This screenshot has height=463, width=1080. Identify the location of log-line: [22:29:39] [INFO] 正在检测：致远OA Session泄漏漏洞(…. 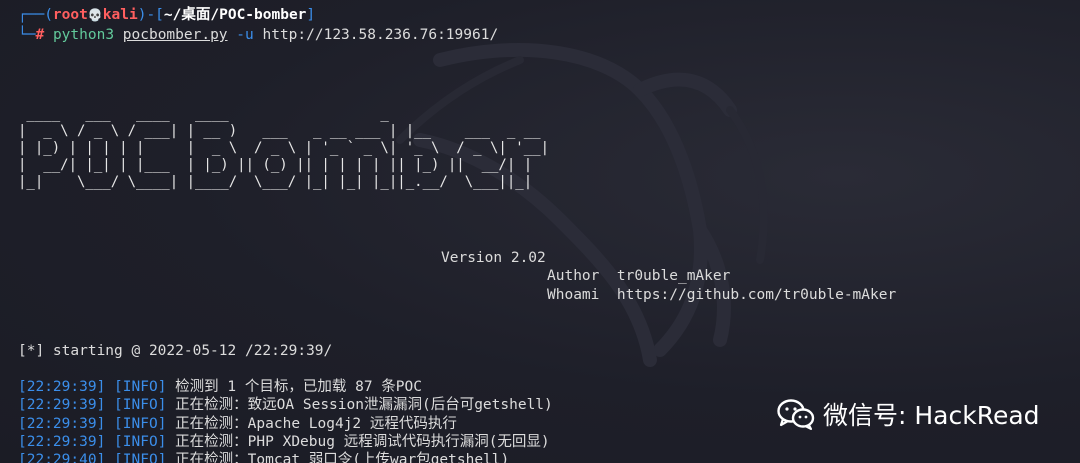
(285, 405).